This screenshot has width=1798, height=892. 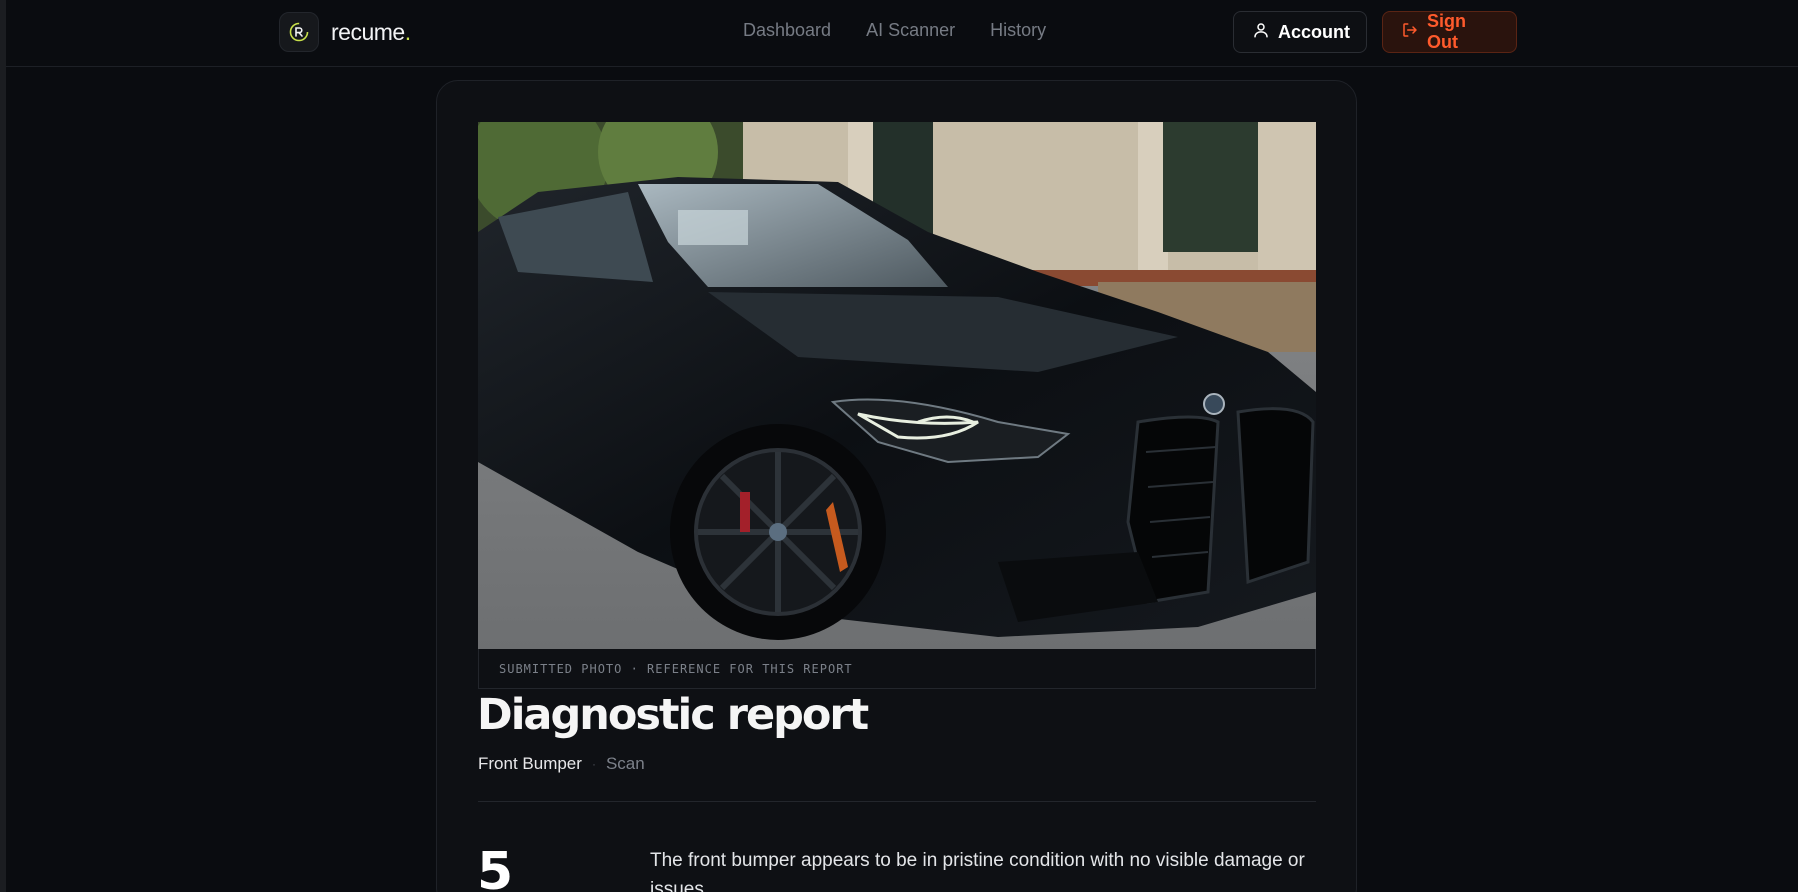 I want to click on main-nav: Dashboard AI Scanner History, so click(x=894, y=30).